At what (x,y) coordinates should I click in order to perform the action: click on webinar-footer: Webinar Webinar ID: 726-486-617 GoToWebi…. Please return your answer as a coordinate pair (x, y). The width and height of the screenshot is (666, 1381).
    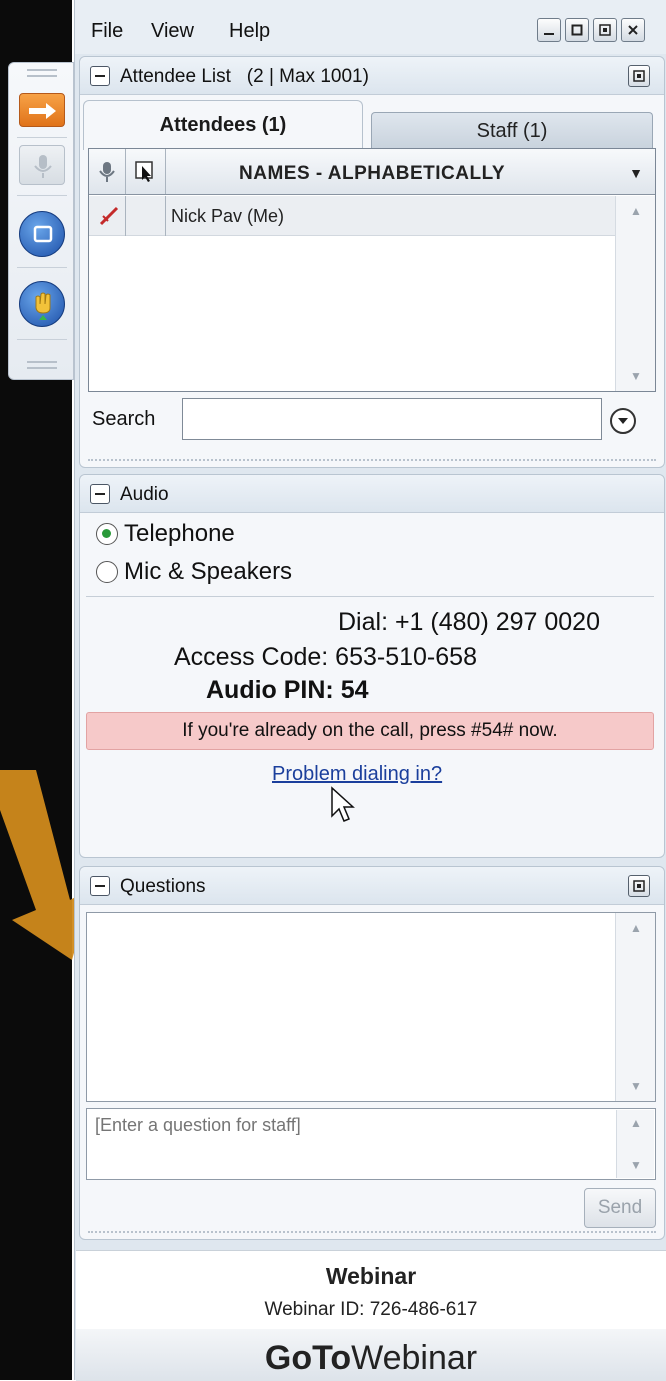
    Looking at the image, I should click on (371, 1315).